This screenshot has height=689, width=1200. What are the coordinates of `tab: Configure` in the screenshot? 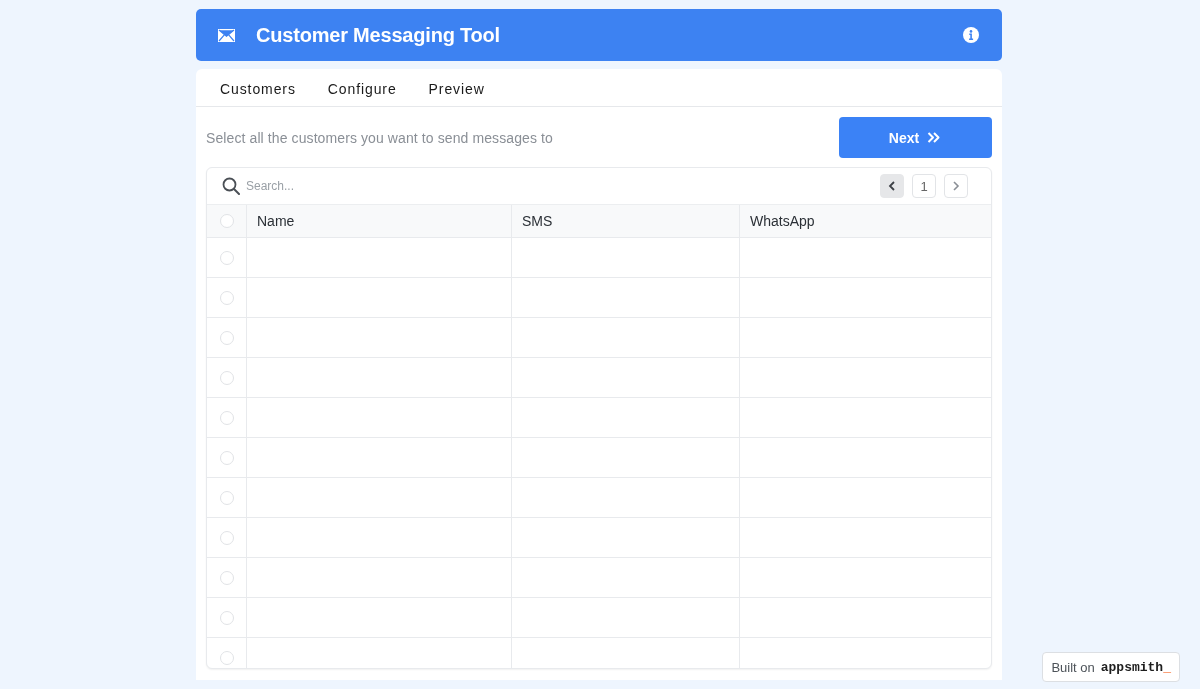 It's located at (362, 93).